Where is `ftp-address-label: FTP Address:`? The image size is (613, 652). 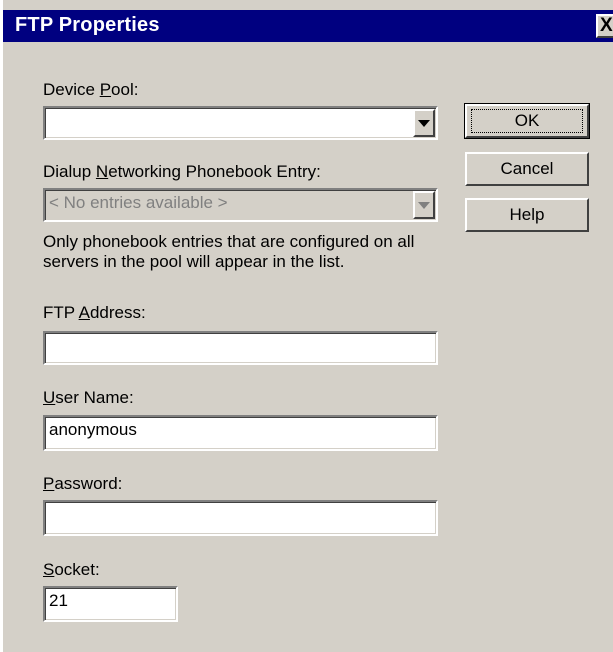 ftp-address-label: FTP Address: is located at coordinates (94, 312).